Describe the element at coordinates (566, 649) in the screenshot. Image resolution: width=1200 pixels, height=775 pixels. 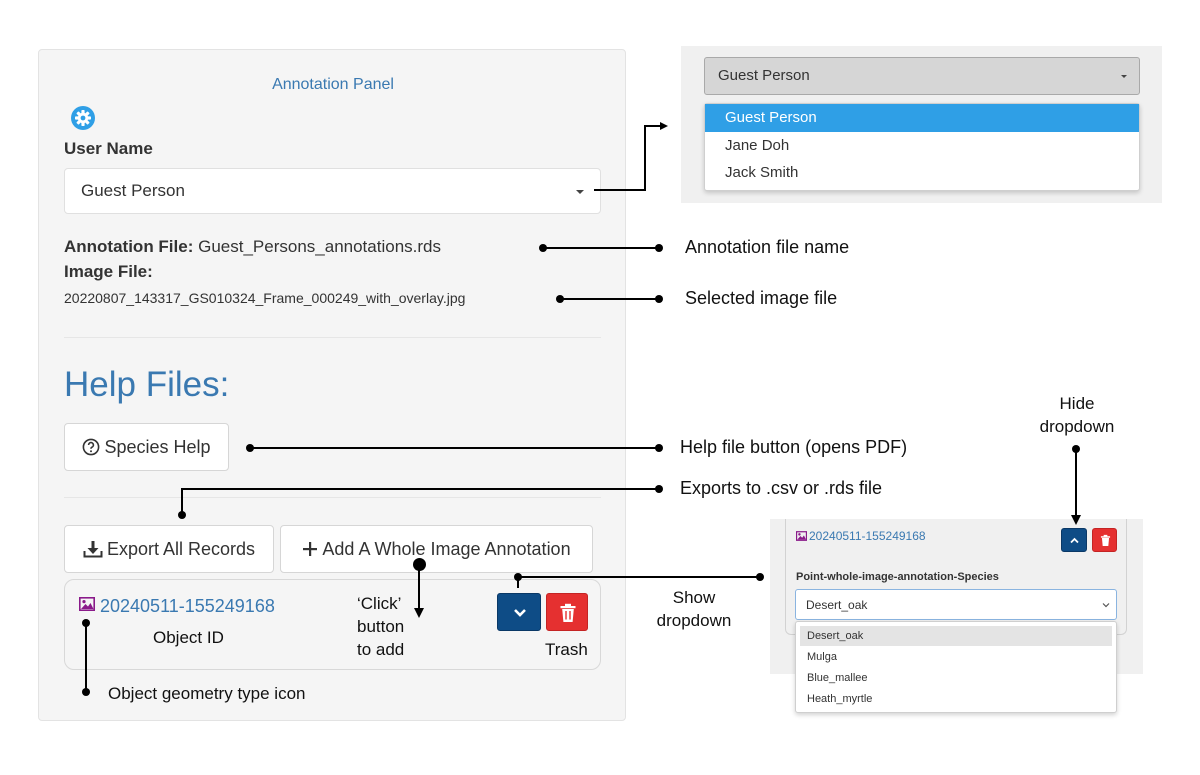
I see `callout-trash: Trash` at that location.